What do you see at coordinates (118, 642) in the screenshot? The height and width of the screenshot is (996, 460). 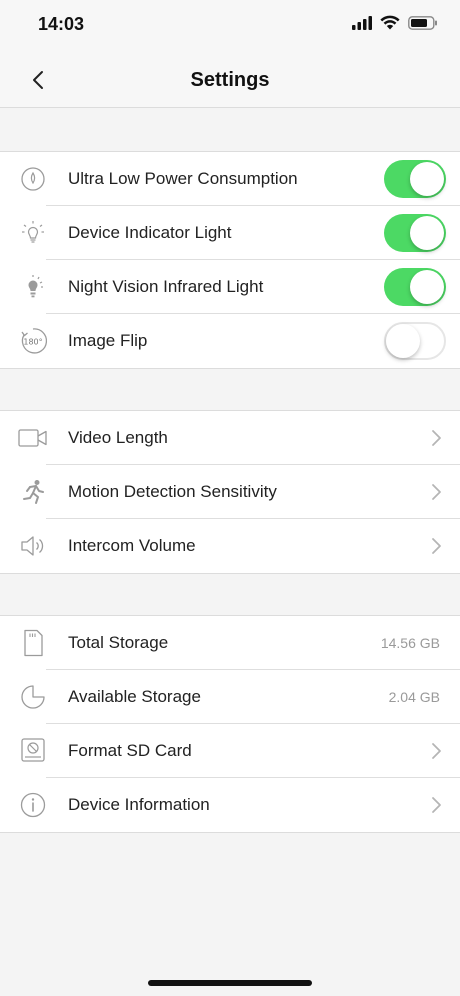 I see `setting-label: Total Storage` at bounding box center [118, 642].